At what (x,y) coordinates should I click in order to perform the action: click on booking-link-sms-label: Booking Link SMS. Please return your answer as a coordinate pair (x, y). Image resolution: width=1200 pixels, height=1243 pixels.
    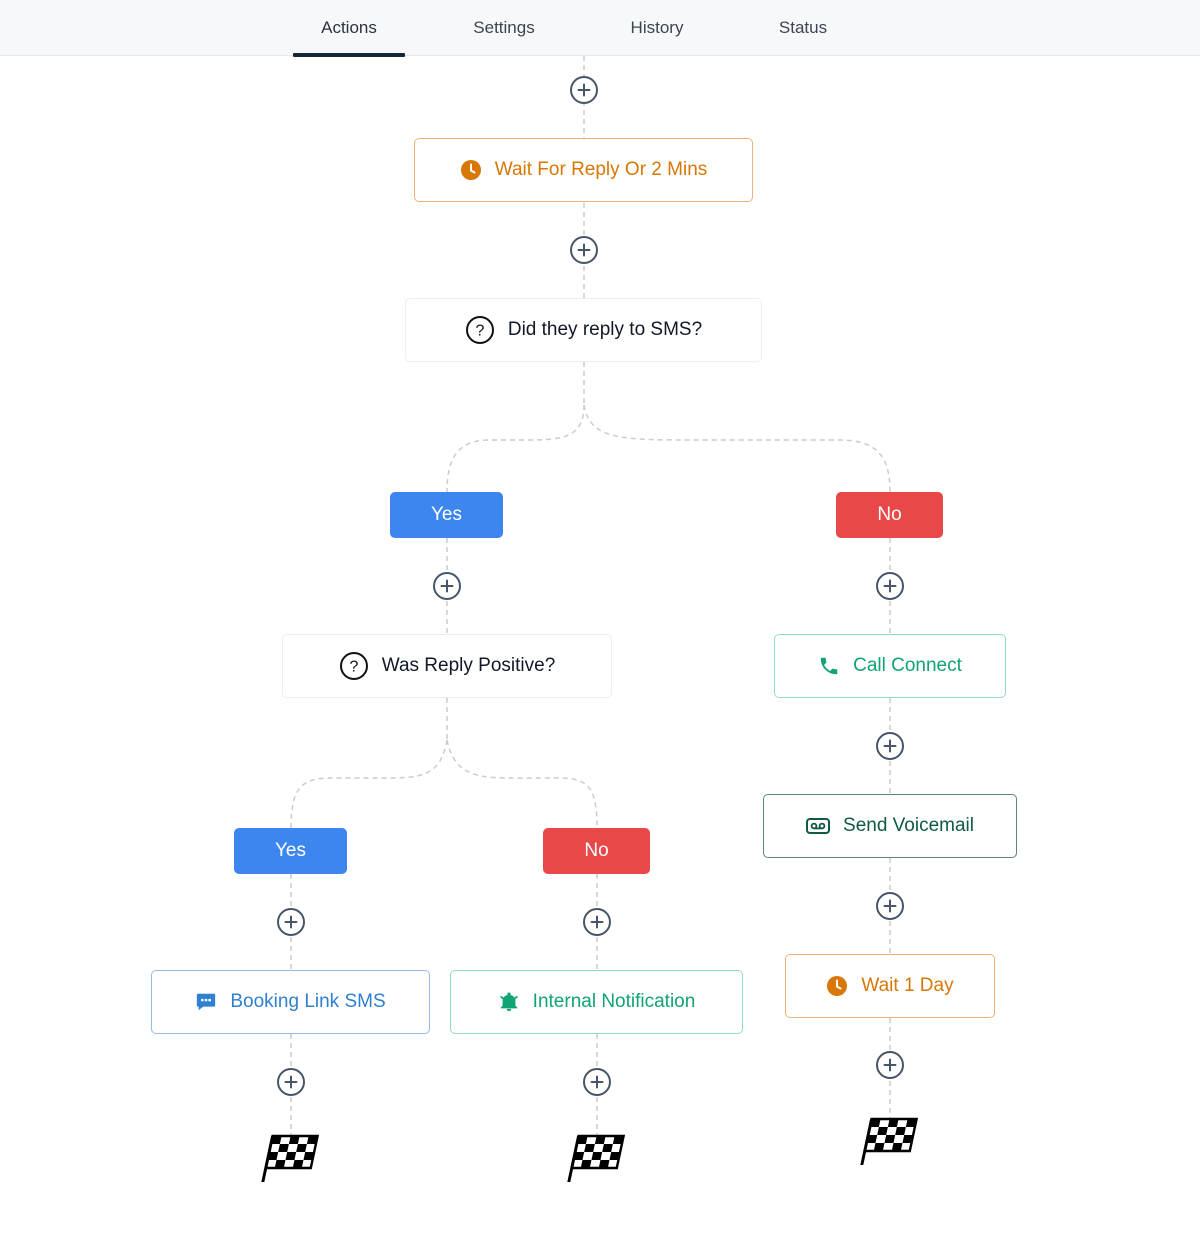
    Looking at the image, I should click on (308, 1001).